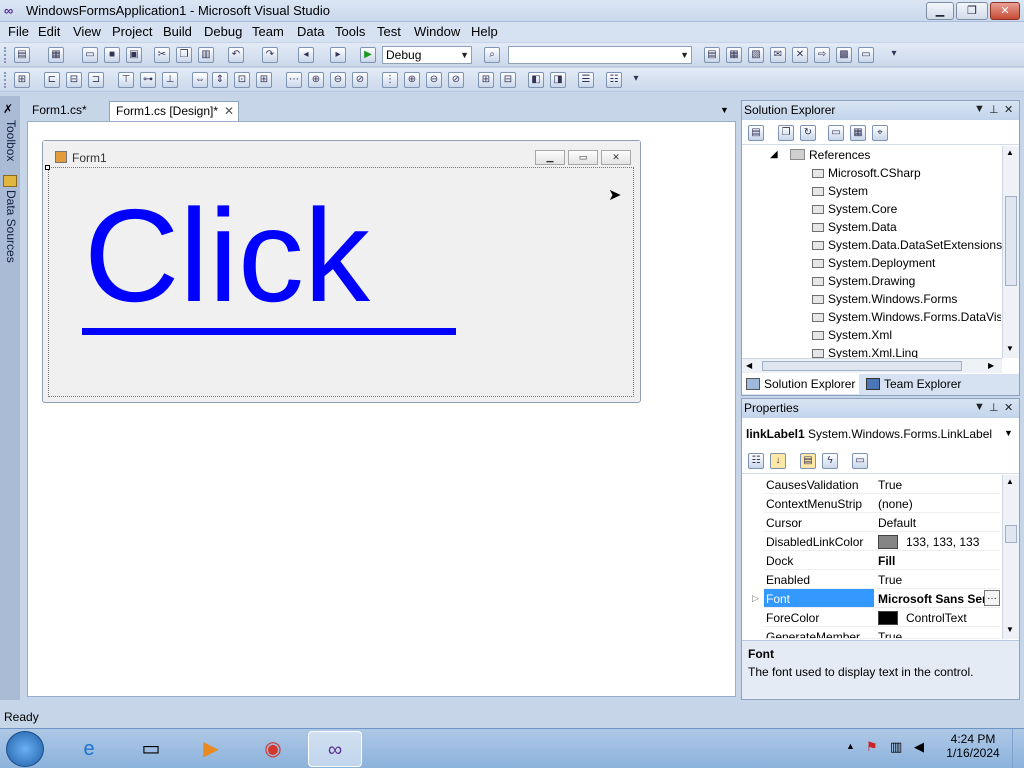 This screenshot has height=768, width=1024. What do you see at coordinates (112, 55) in the screenshot?
I see `save-icon: ■` at bounding box center [112, 55].